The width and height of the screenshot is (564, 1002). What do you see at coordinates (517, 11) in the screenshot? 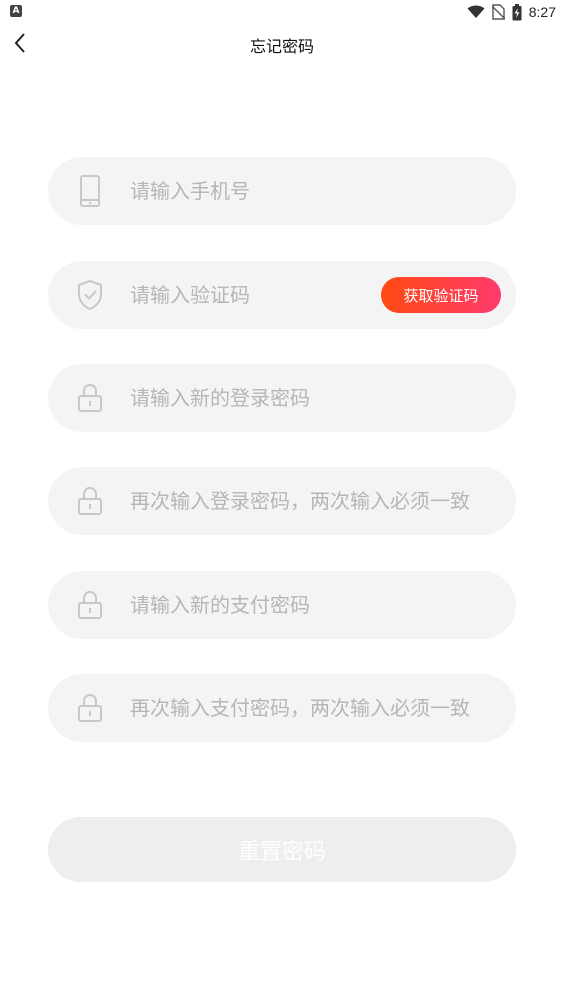
I see `battery-charging-icon` at bounding box center [517, 11].